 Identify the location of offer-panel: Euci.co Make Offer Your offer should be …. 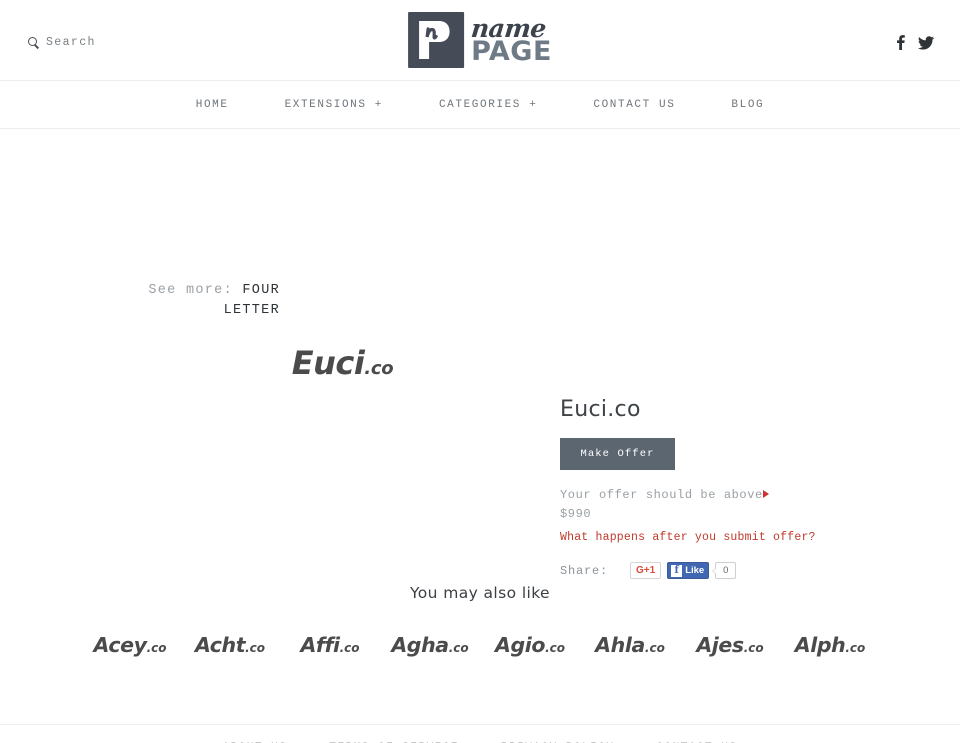
(730, 488).